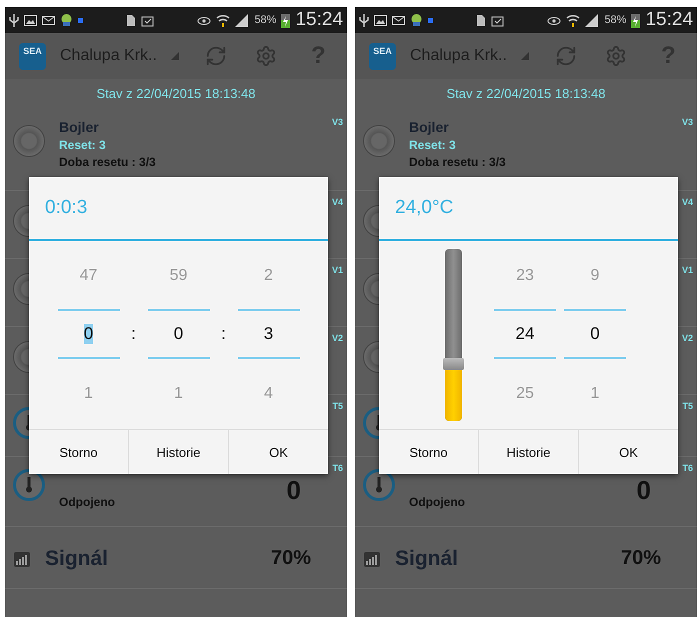 The height and width of the screenshot is (617, 700). What do you see at coordinates (453, 335) in the screenshot?
I see `slider-track` at bounding box center [453, 335].